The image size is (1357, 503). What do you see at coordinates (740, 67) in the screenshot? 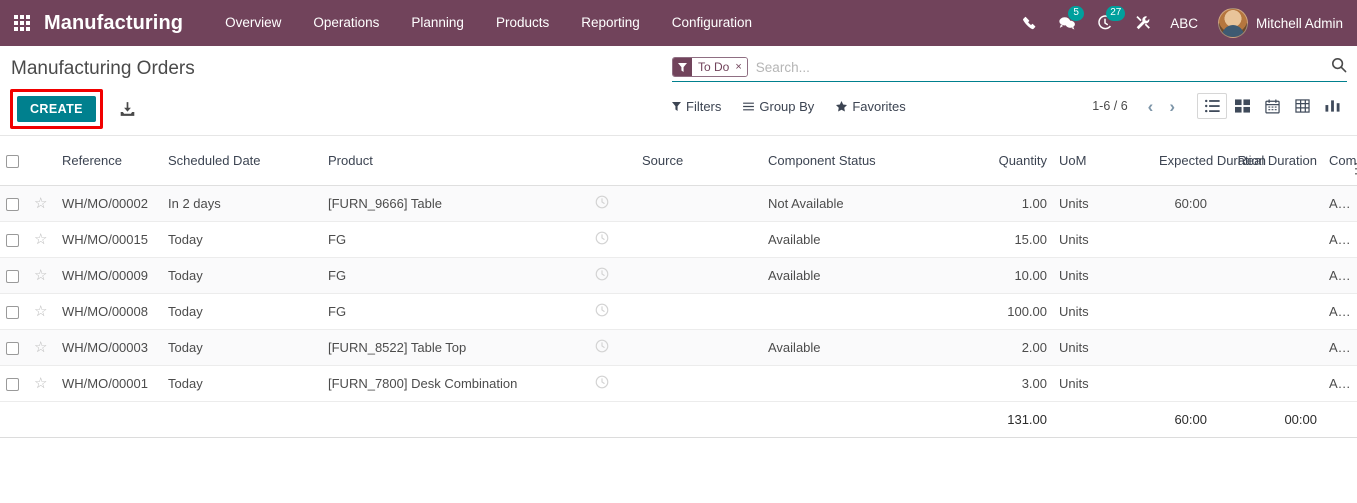
I see `search-facet-remove-icon: ×` at bounding box center [740, 67].